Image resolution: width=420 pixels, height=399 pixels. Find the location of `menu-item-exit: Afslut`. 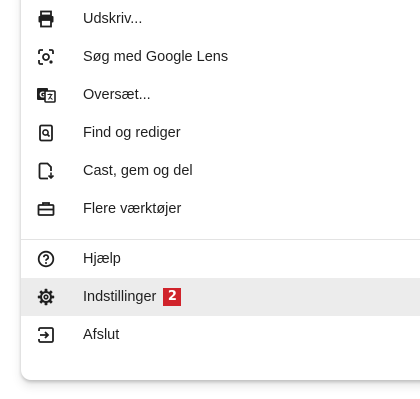

menu-item-exit: Afslut is located at coordinates (220, 335).